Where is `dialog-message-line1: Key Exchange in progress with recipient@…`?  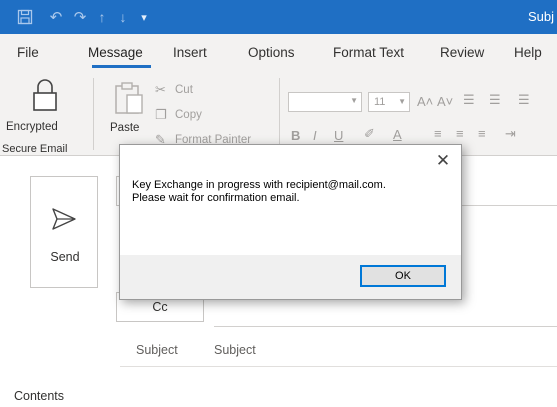 dialog-message-line1: Key Exchange in progress with recipient@… is located at coordinates (259, 185).